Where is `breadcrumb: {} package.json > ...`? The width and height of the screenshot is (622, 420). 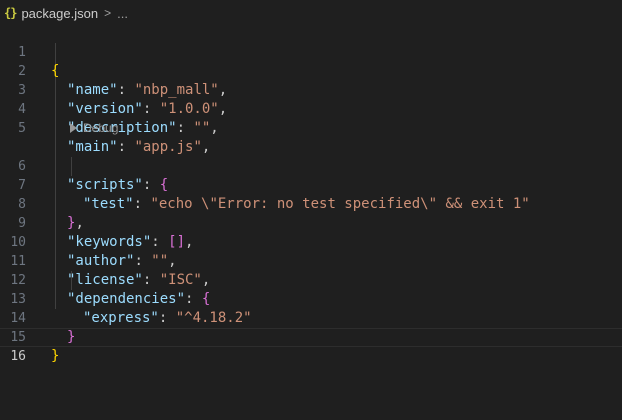
breadcrumb: {} package.json > ... is located at coordinates (311, 13).